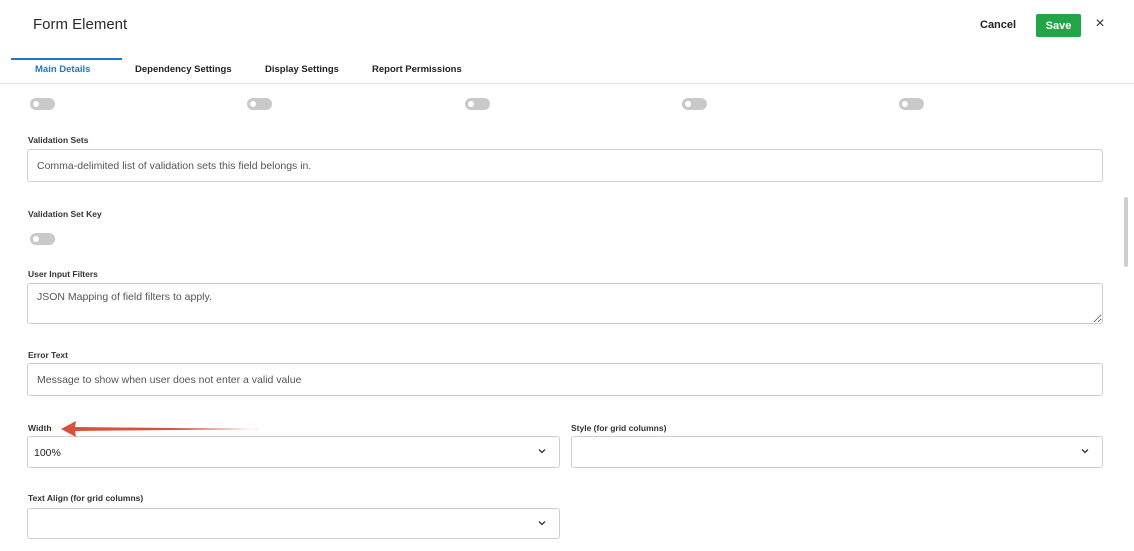  I want to click on scrollbar-thumb, so click(1126, 232).